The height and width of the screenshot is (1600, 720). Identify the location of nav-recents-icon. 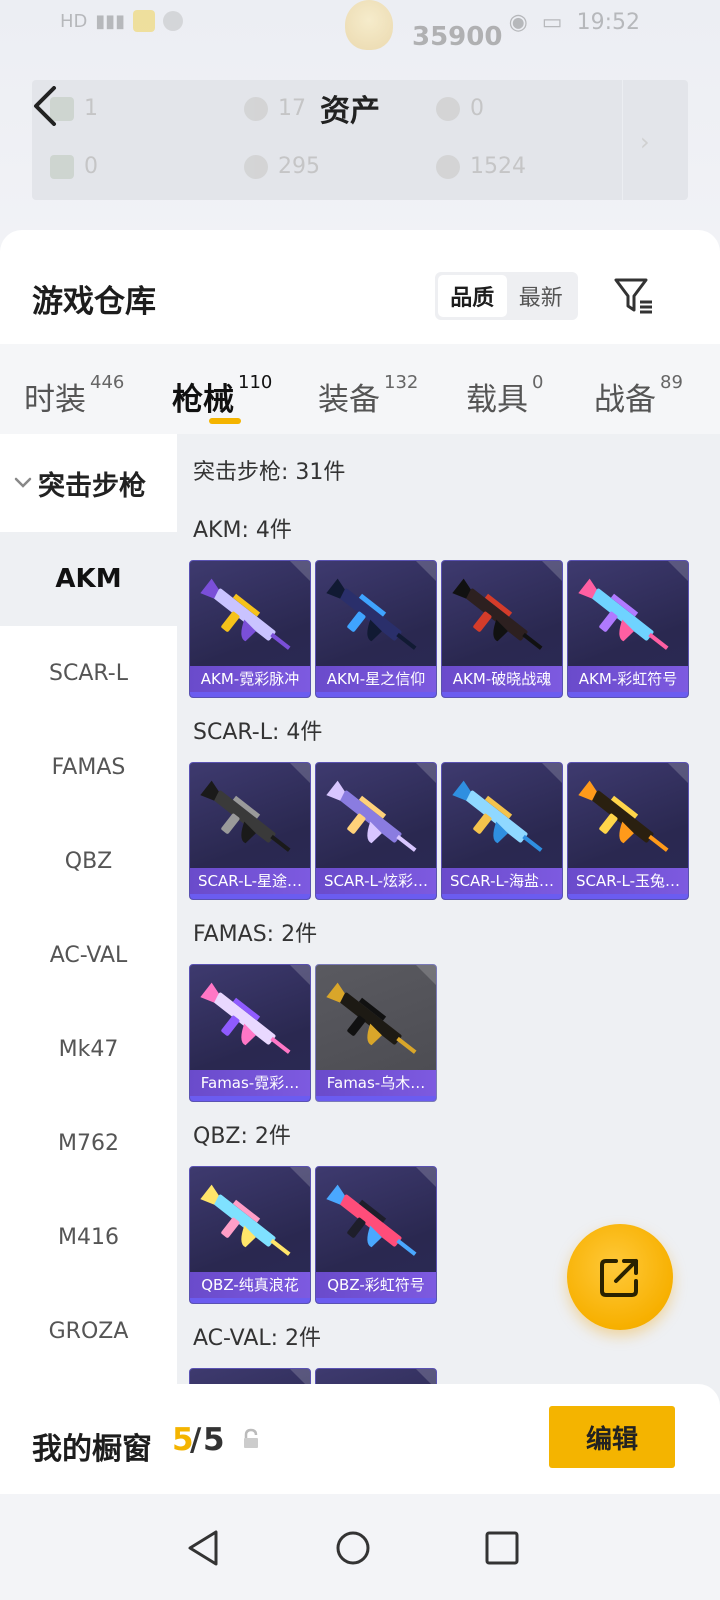
(502, 1548).